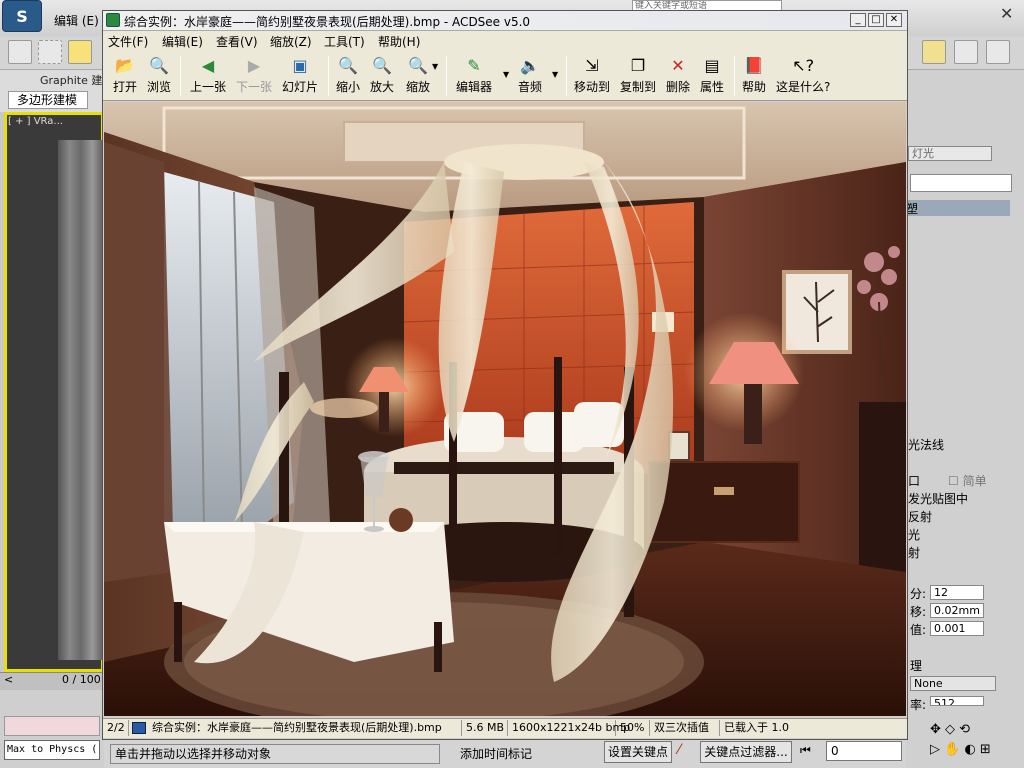  I want to click on editor-button: ✎ 编辑器, so click(474, 76).